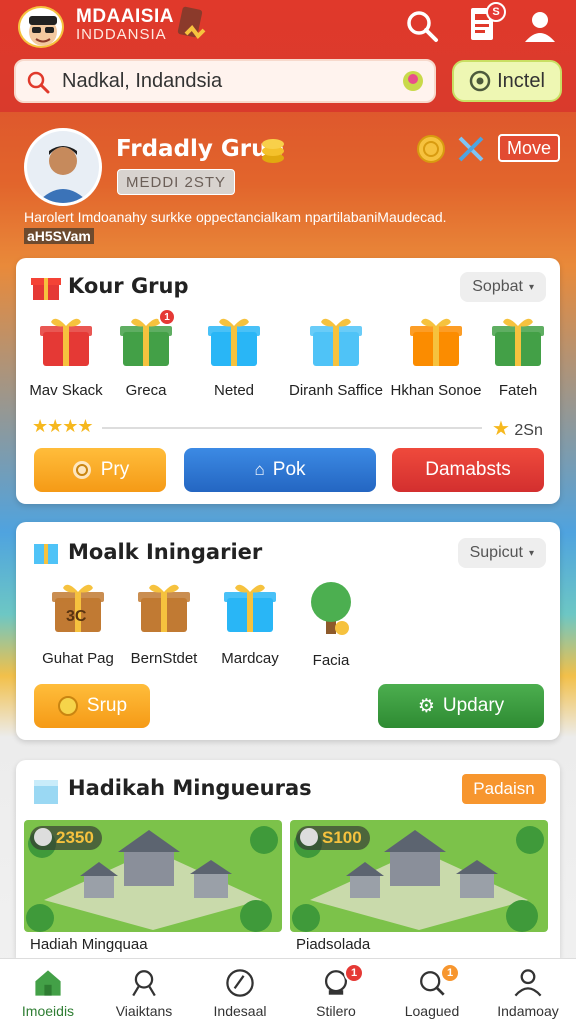 This screenshot has height=1024, width=576. Describe the element at coordinates (107, 705) in the screenshot. I see `srup-button-label: Srup` at that location.